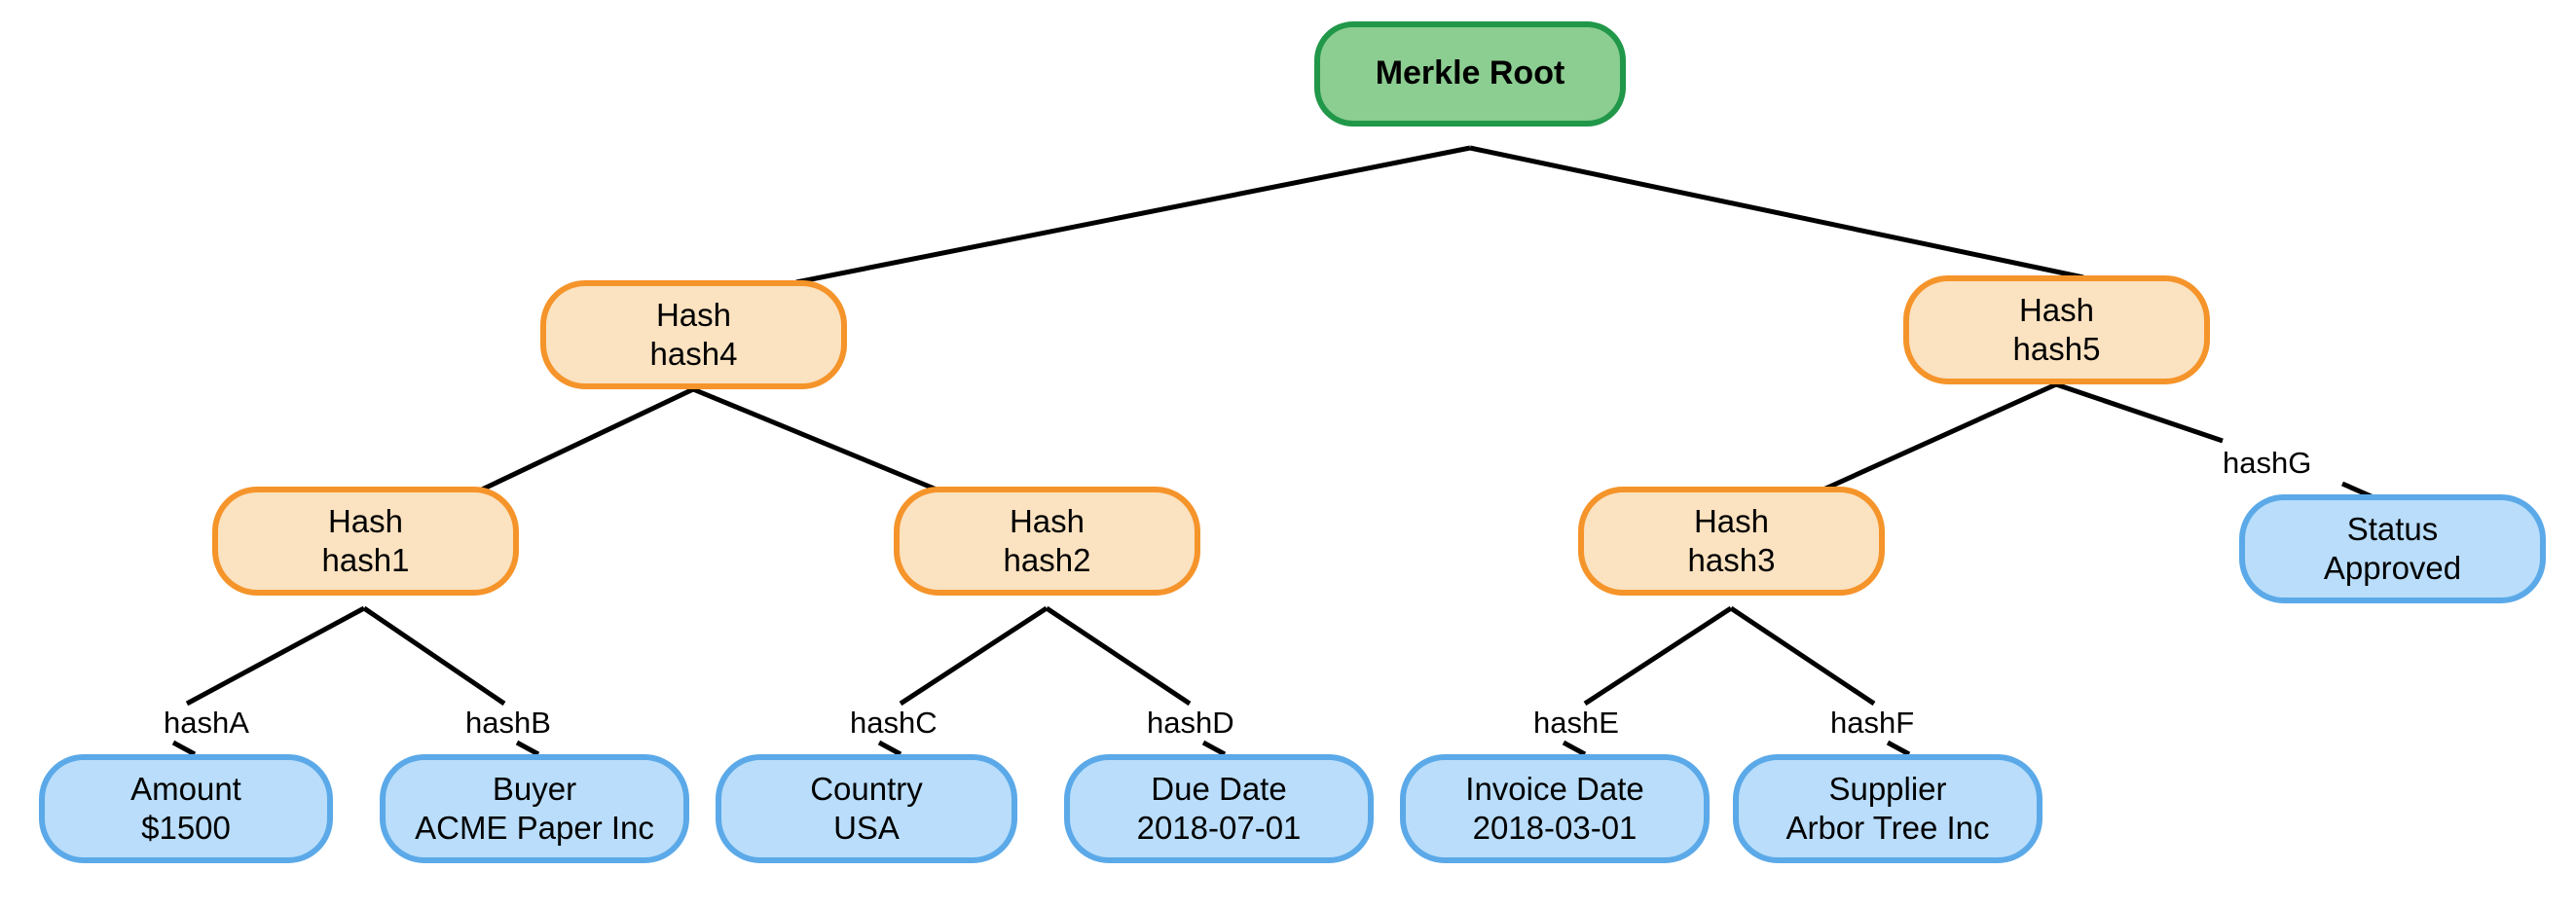  Describe the element at coordinates (185, 788) in the screenshot. I see `node-leaf-amount-label: Amount` at that location.